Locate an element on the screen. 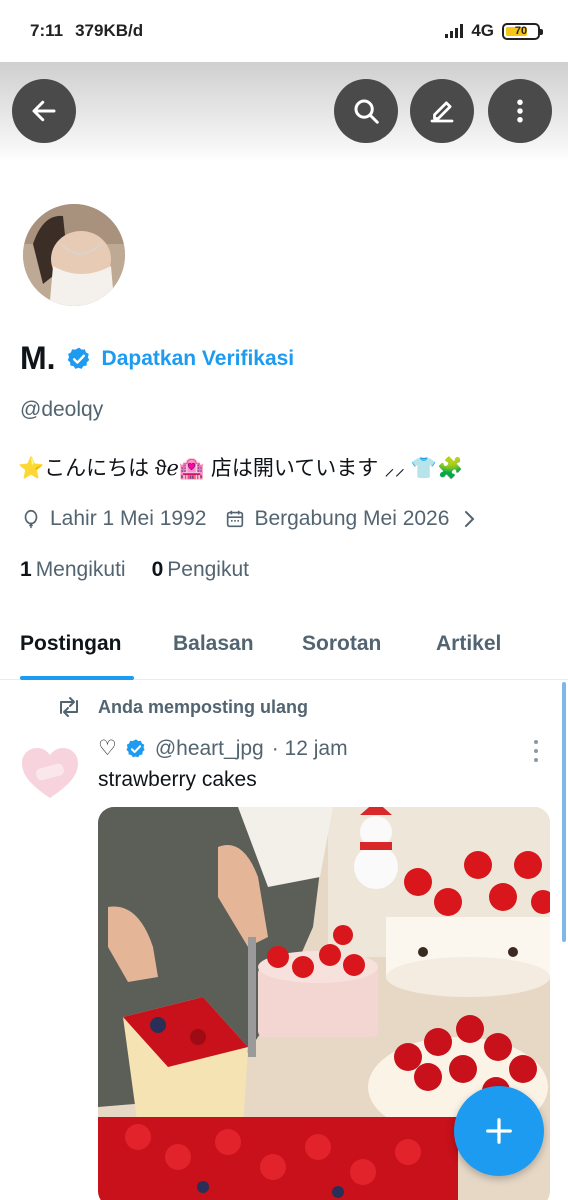 The image size is (568, 1200). battery-level: 70 is located at coordinates (521, 31).